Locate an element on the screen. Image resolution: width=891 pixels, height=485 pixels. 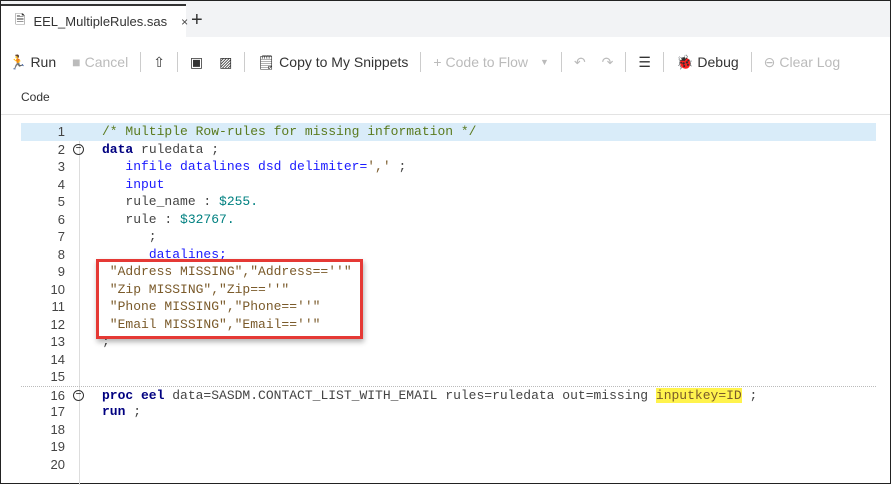
line-number: 18 is located at coordinates (57, 429).